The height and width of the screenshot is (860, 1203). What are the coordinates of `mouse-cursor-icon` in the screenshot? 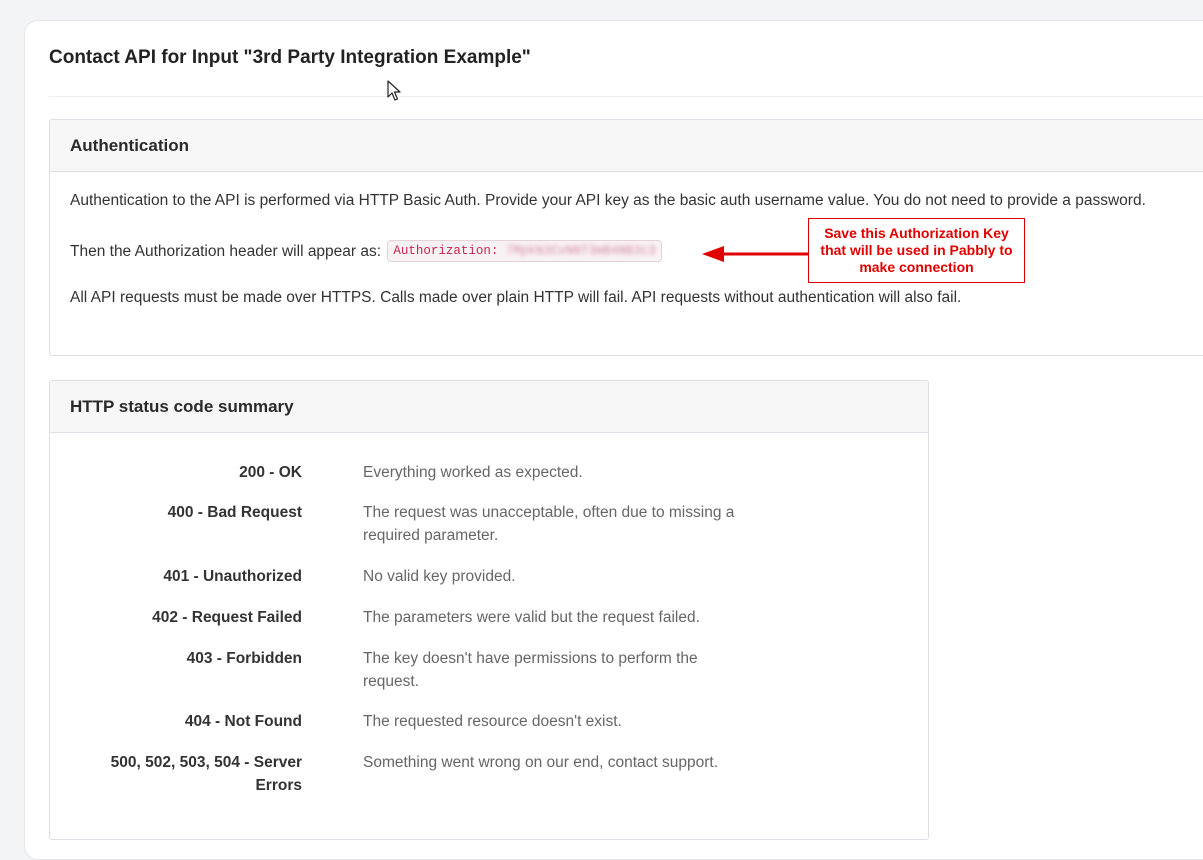 It's located at (394, 90).